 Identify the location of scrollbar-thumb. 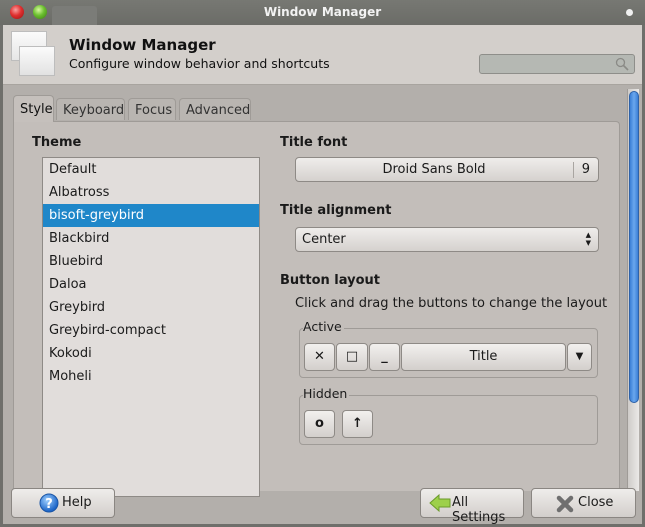
(634, 247).